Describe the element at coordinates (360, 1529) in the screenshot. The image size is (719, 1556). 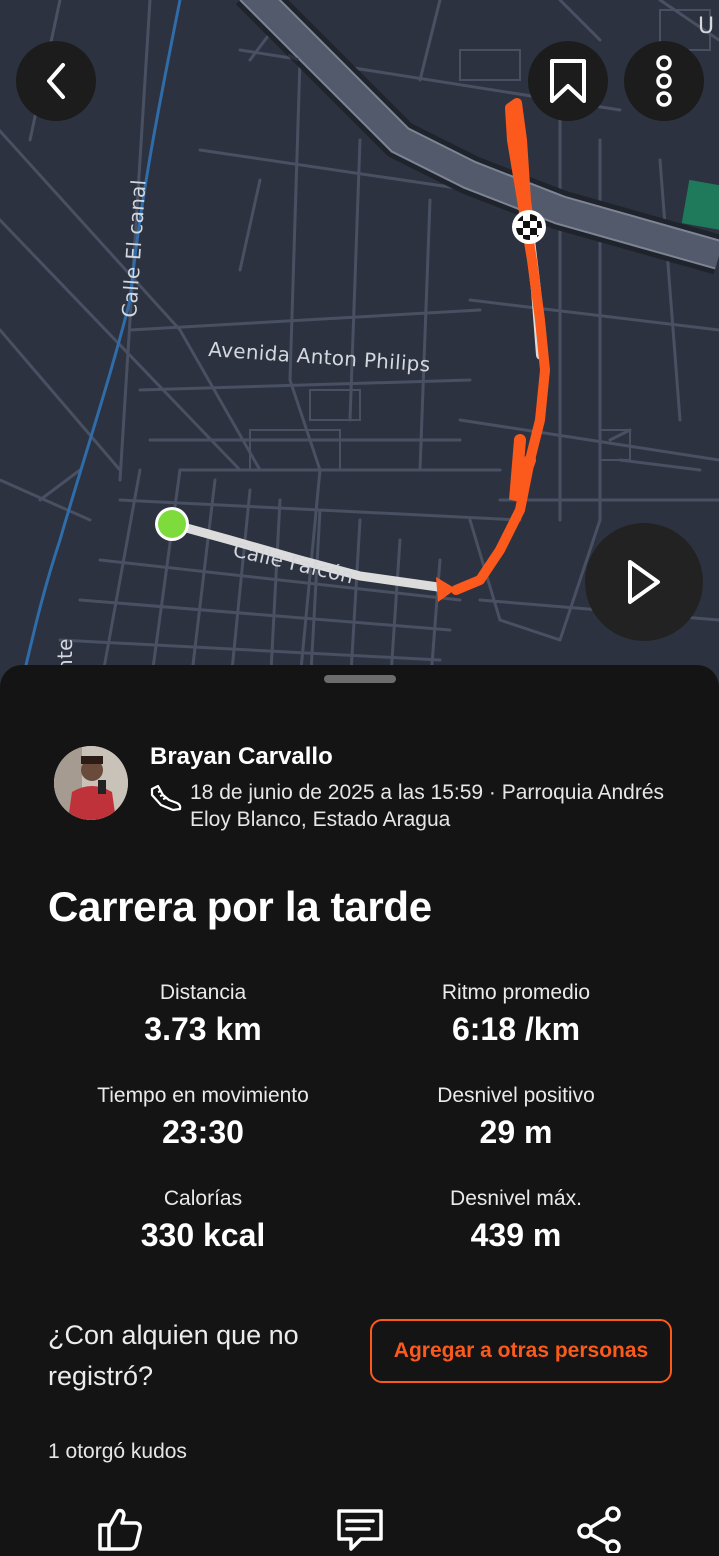
I see `comment-icon` at that location.